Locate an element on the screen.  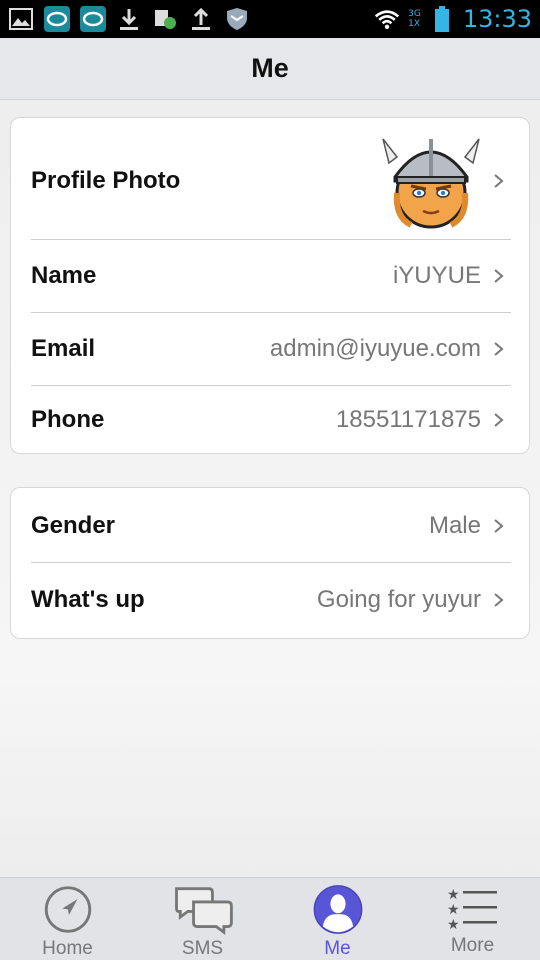
page-title: Me is located at coordinates (270, 68).